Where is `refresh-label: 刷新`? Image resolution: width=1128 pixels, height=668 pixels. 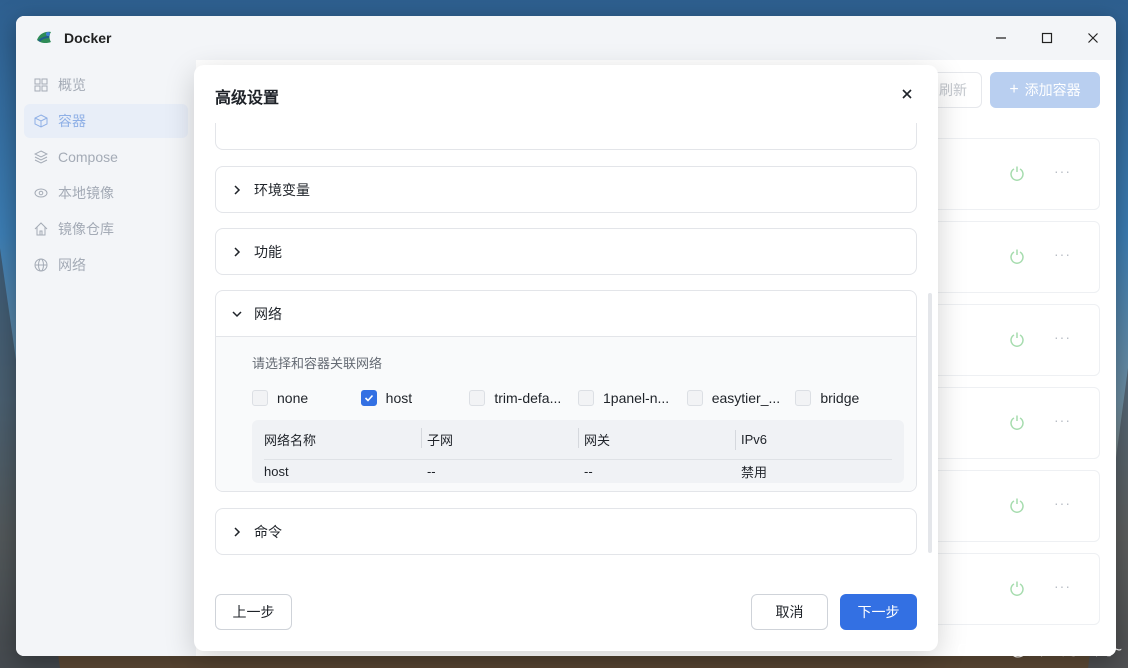 refresh-label: 刷新 is located at coordinates (953, 90).